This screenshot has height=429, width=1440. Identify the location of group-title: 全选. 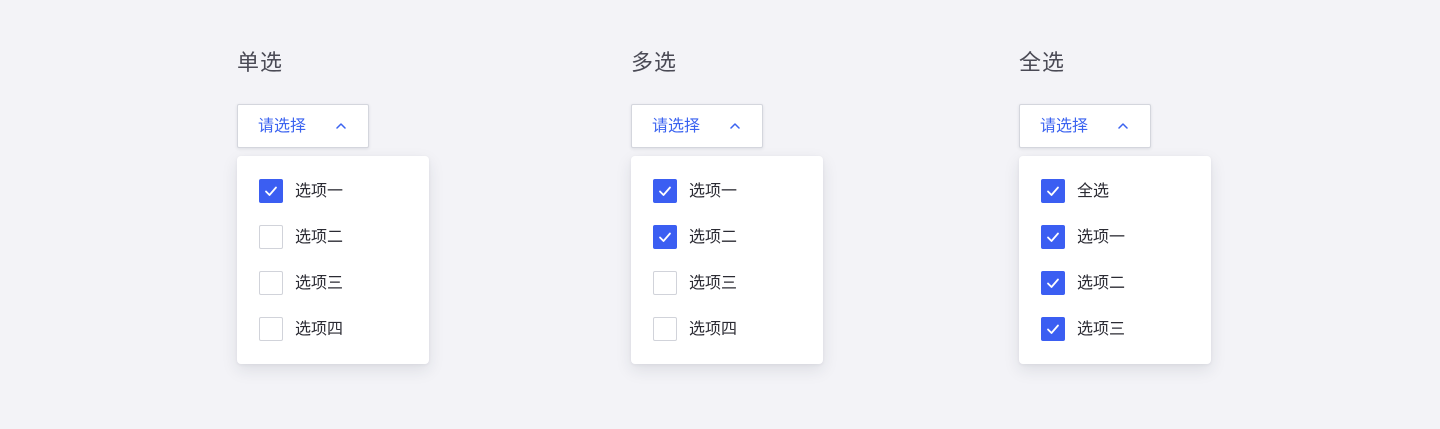
(1042, 63).